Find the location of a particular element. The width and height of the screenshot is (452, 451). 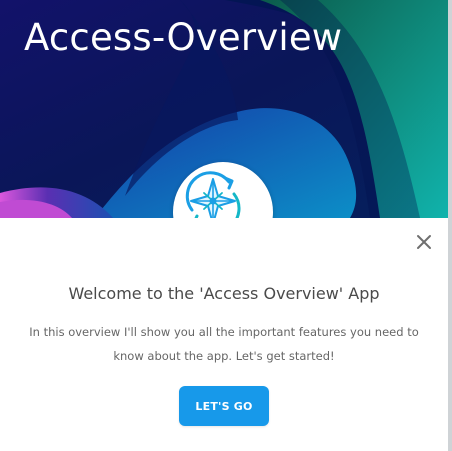

welcome-heading: Welcome to the 'Access Overview' App is located at coordinates (224, 293).